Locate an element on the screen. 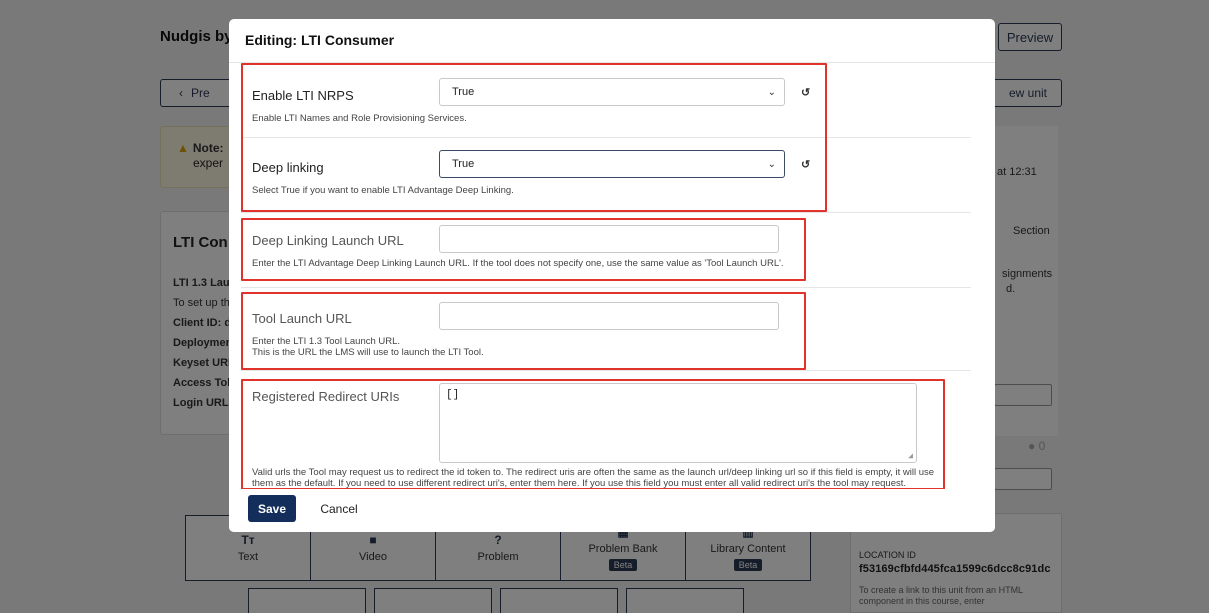 The height and width of the screenshot is (613, 1209). modal-title: Editing: LTI Consumer is located at coordinates (320, 40).